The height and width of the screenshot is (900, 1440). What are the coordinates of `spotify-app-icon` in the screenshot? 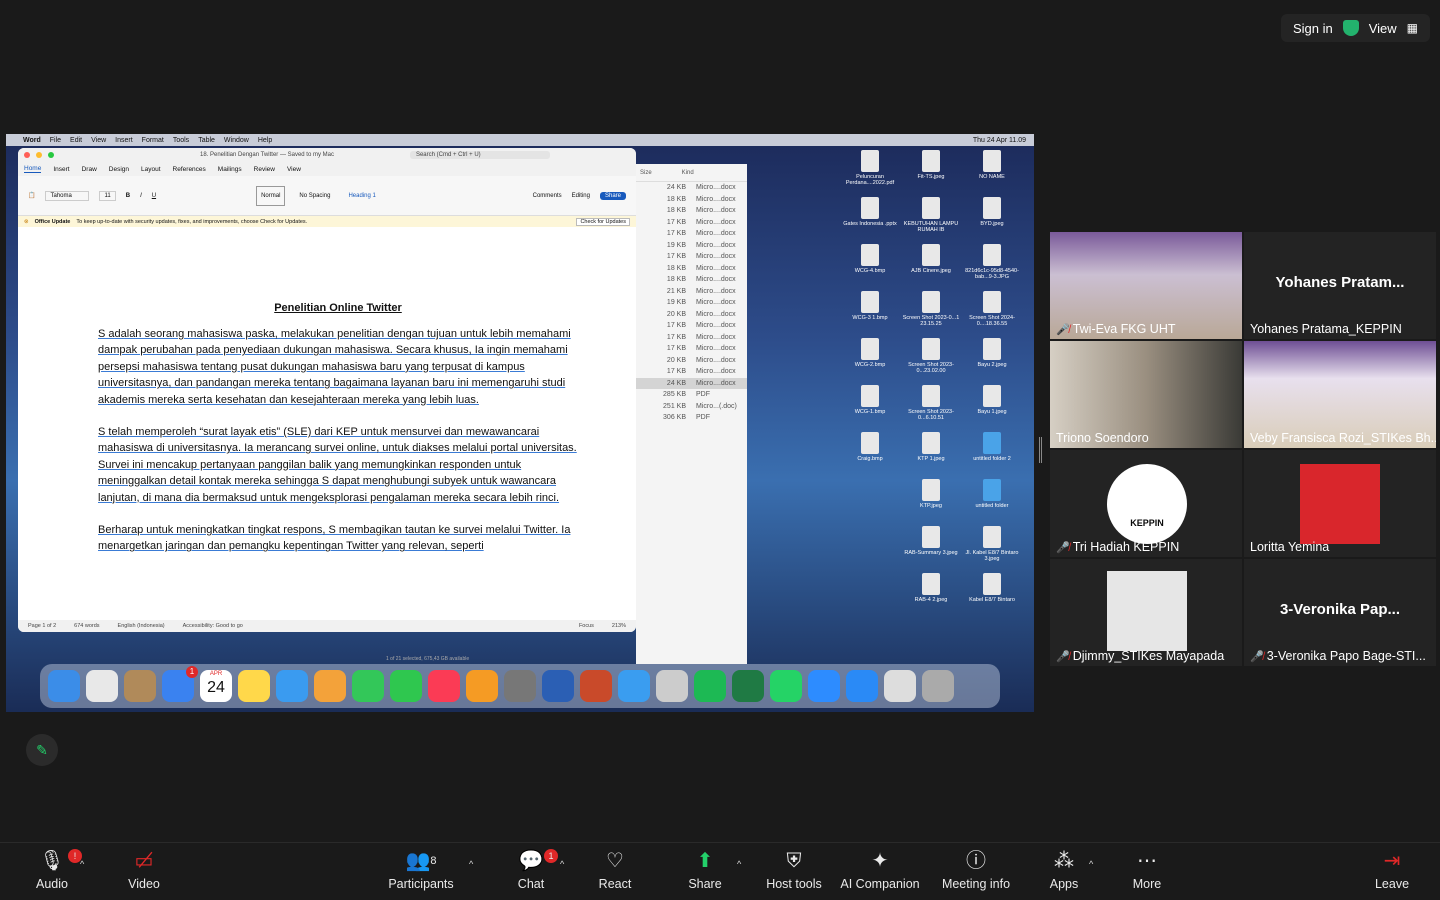 It's located at (710, 686).